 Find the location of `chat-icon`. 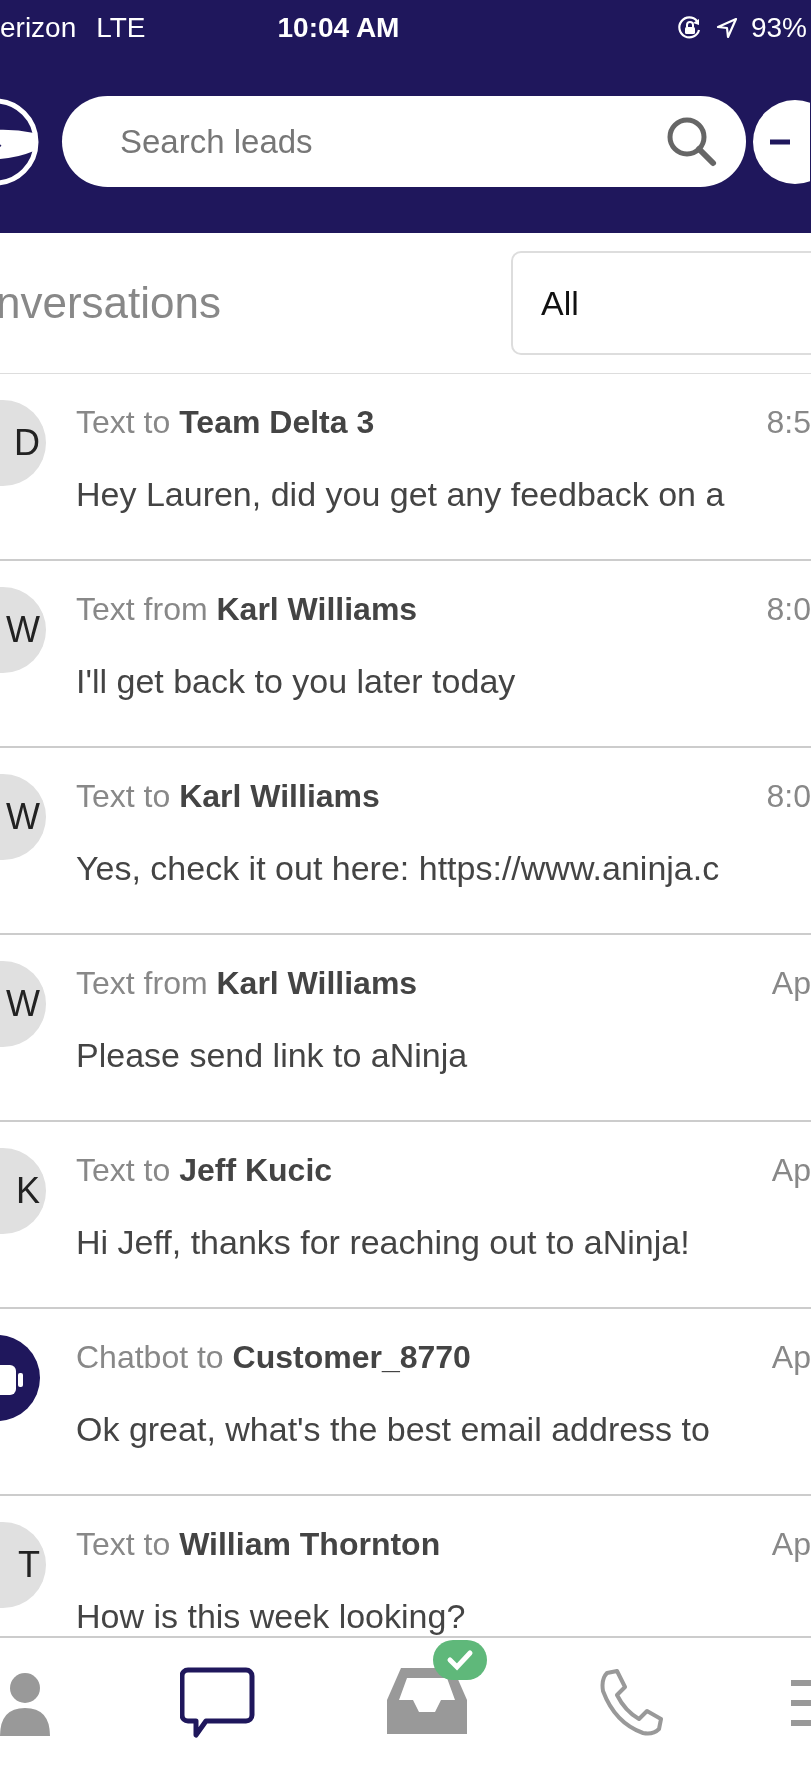

chat-icon is located at coordinates (218, 1703).